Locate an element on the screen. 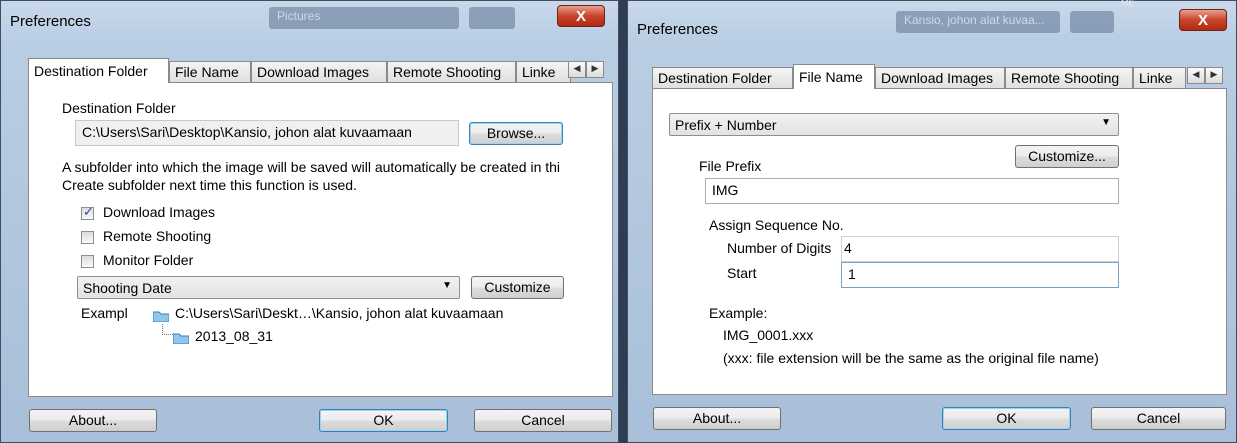 The width and height of the screenshot is (1237, 443). title-bar: Preferences Pictures X is located at coordinates (309, 22).